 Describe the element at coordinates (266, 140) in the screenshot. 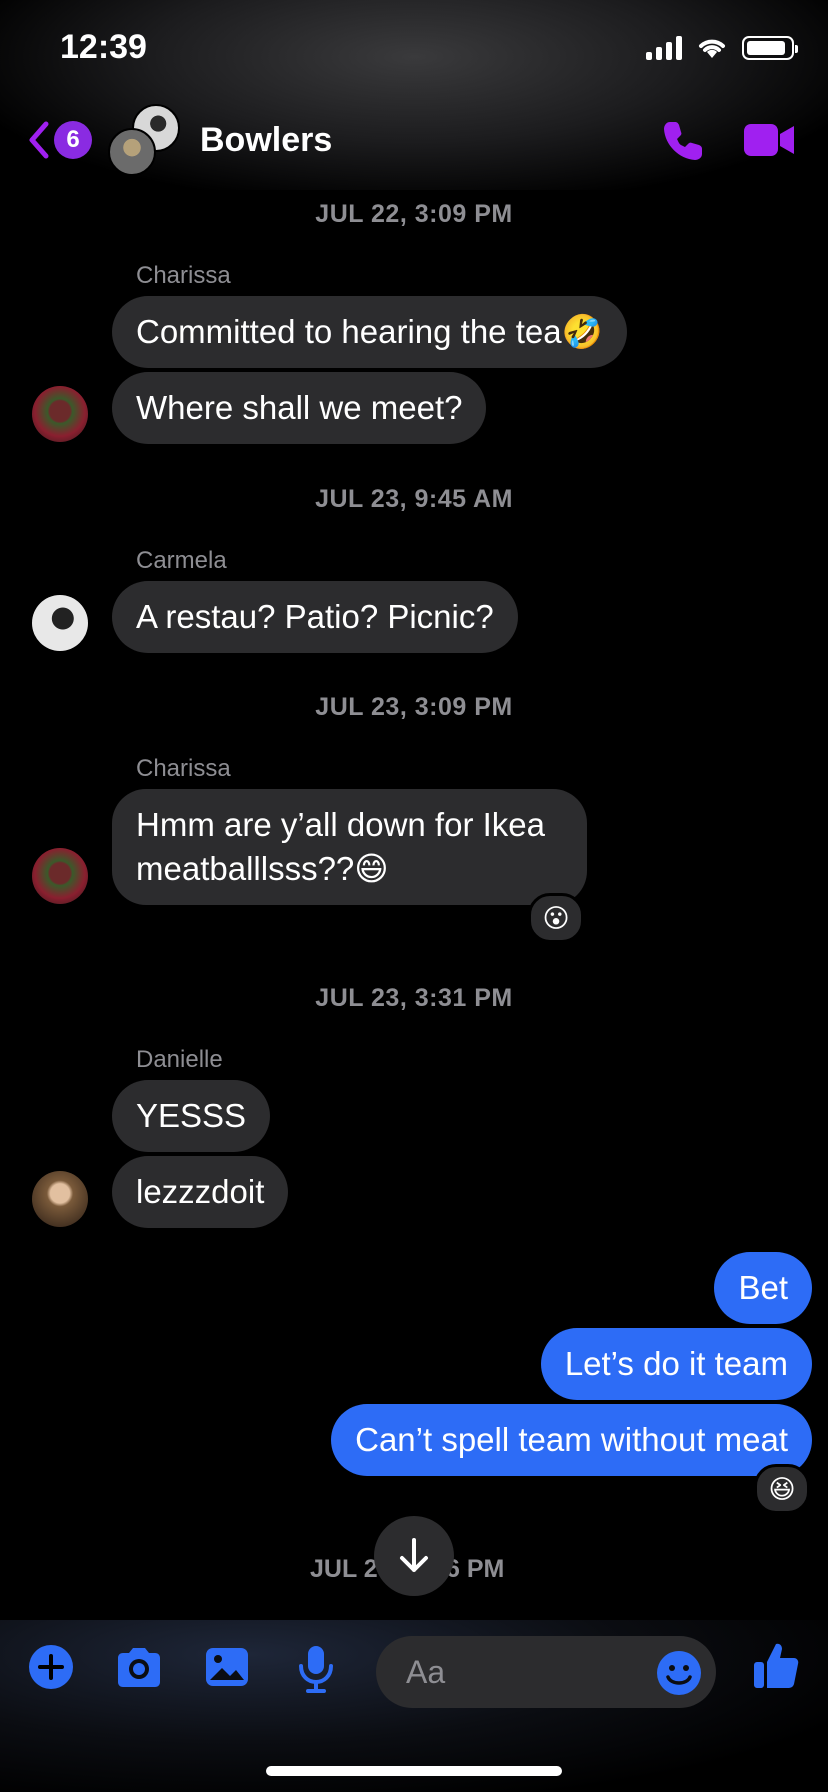

I see `conversation-title: Bowlers` at that location.